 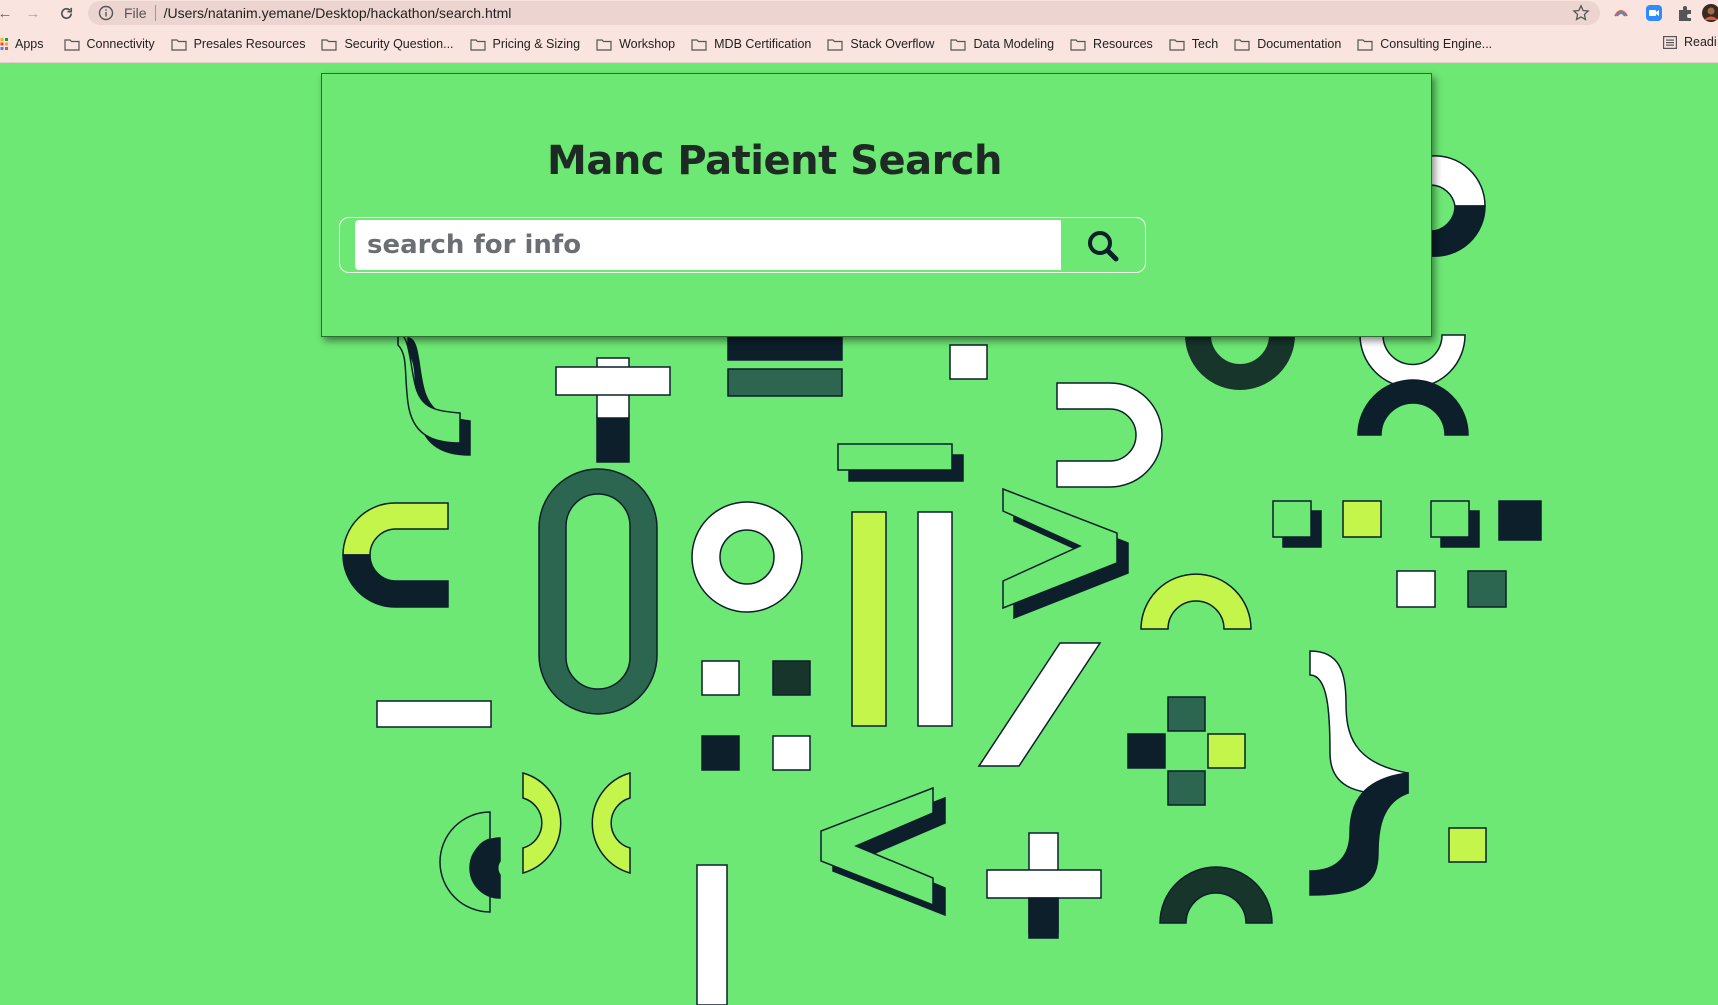 I want to click on search-button, so click(x=1103, y=246).